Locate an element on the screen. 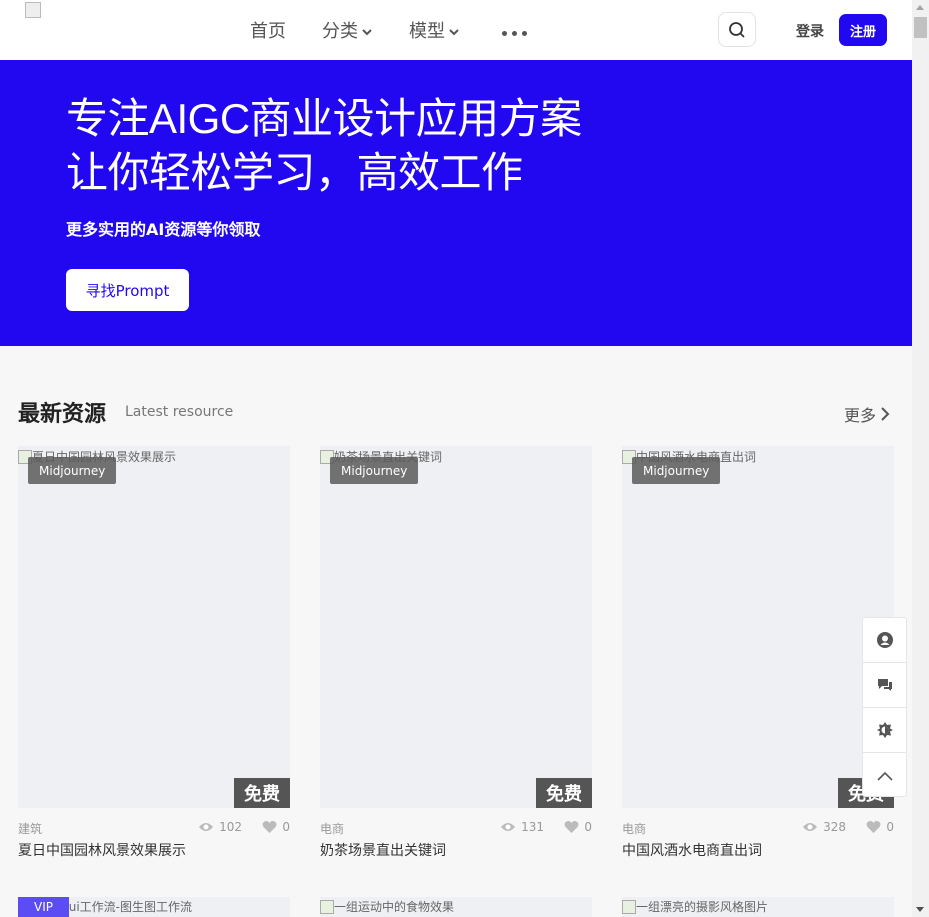  card-category: 建筑 is located at coordinates (30, 828).